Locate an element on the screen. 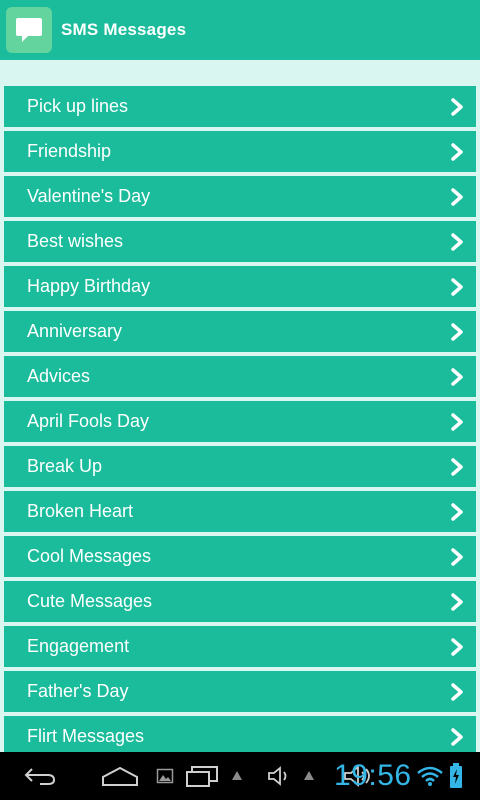 This screenshot has height=800, width=480. list-item: Father's Day is located at coordinates (240, 691).